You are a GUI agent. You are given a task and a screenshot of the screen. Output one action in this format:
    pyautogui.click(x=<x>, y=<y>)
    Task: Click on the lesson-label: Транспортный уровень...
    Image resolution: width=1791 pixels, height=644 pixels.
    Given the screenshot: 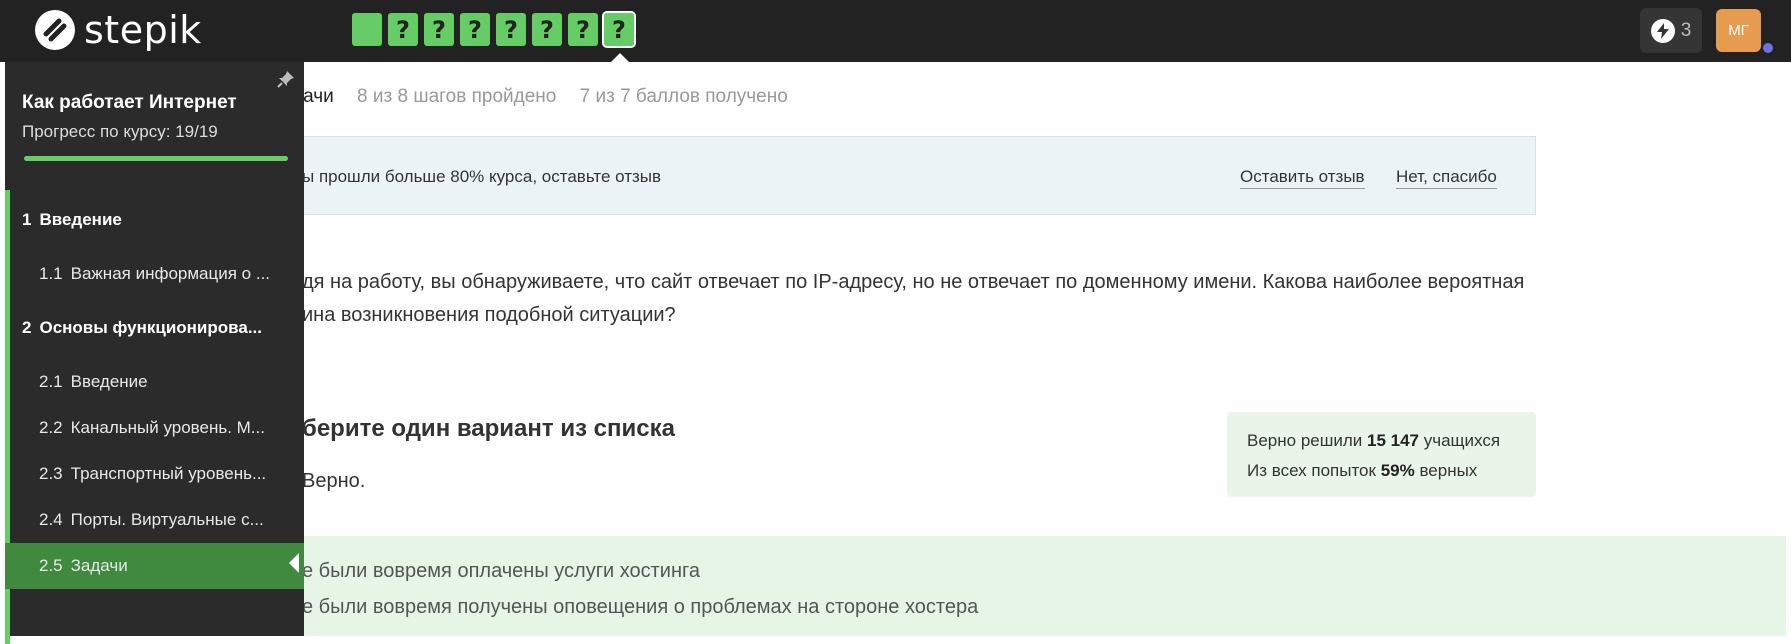 What is the action you would take?
    pyautogui.click(x=168, y=473)
    